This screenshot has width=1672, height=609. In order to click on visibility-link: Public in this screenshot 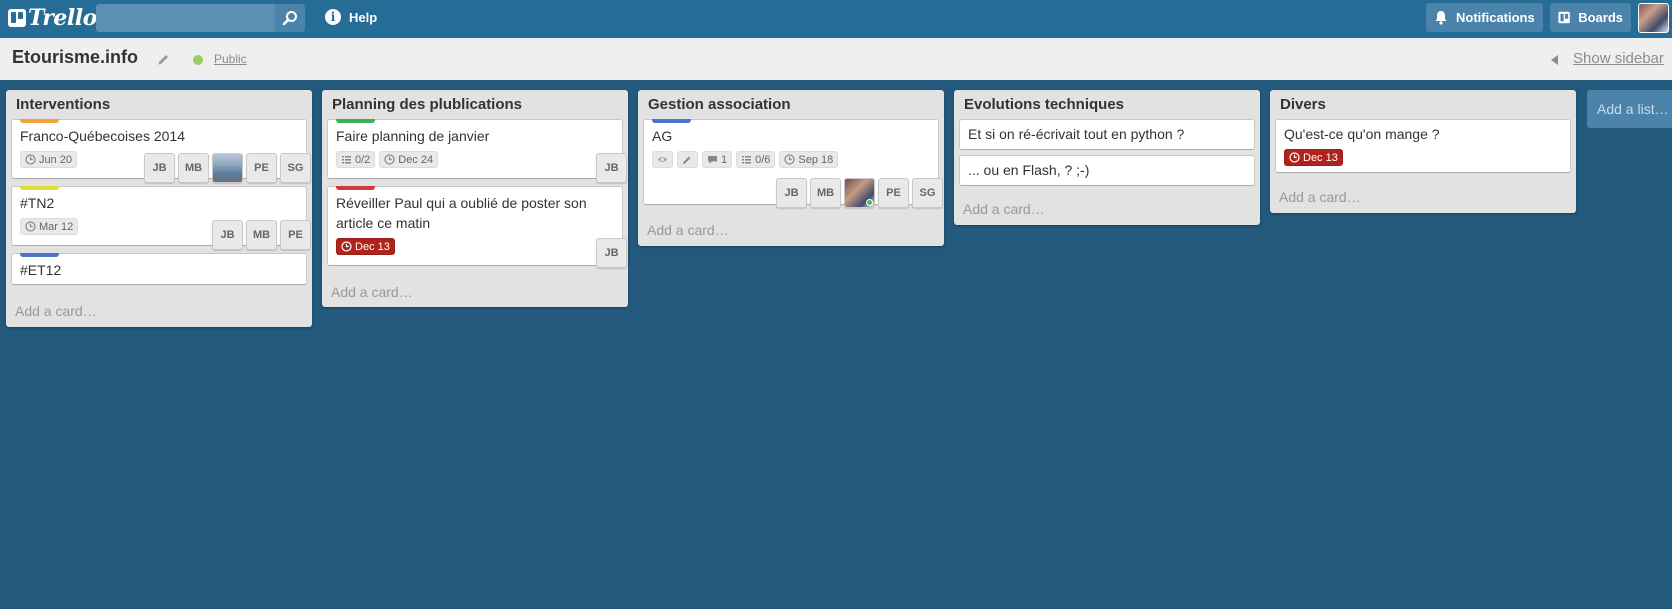, I will do `click(230, 59)`.